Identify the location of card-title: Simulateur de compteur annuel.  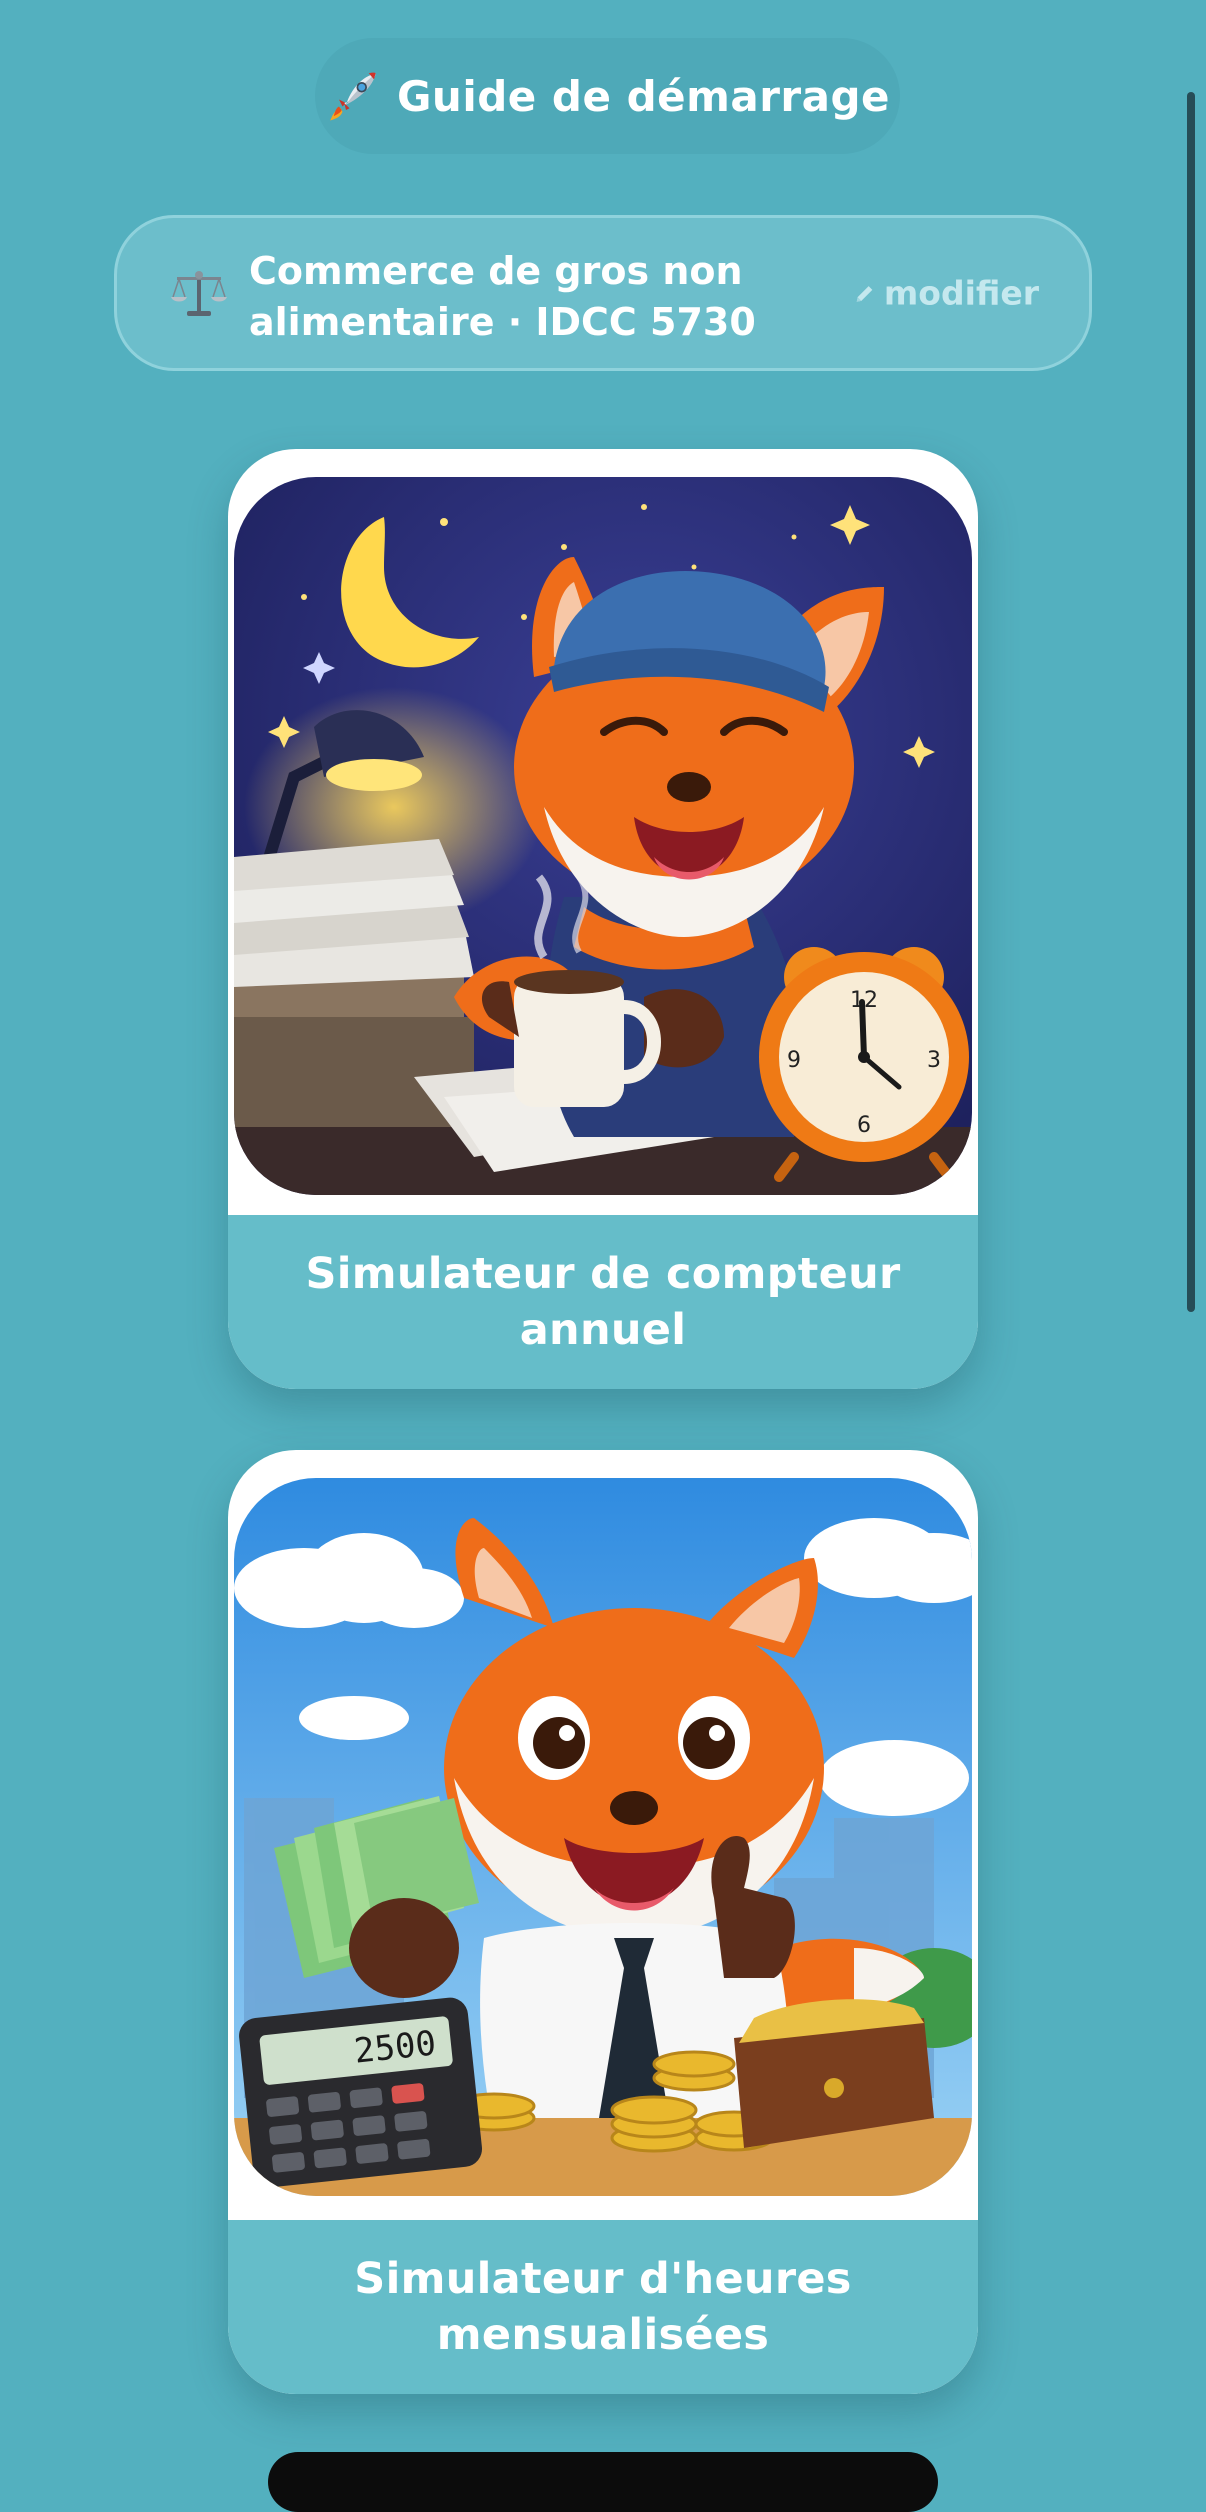
(603, 1302).